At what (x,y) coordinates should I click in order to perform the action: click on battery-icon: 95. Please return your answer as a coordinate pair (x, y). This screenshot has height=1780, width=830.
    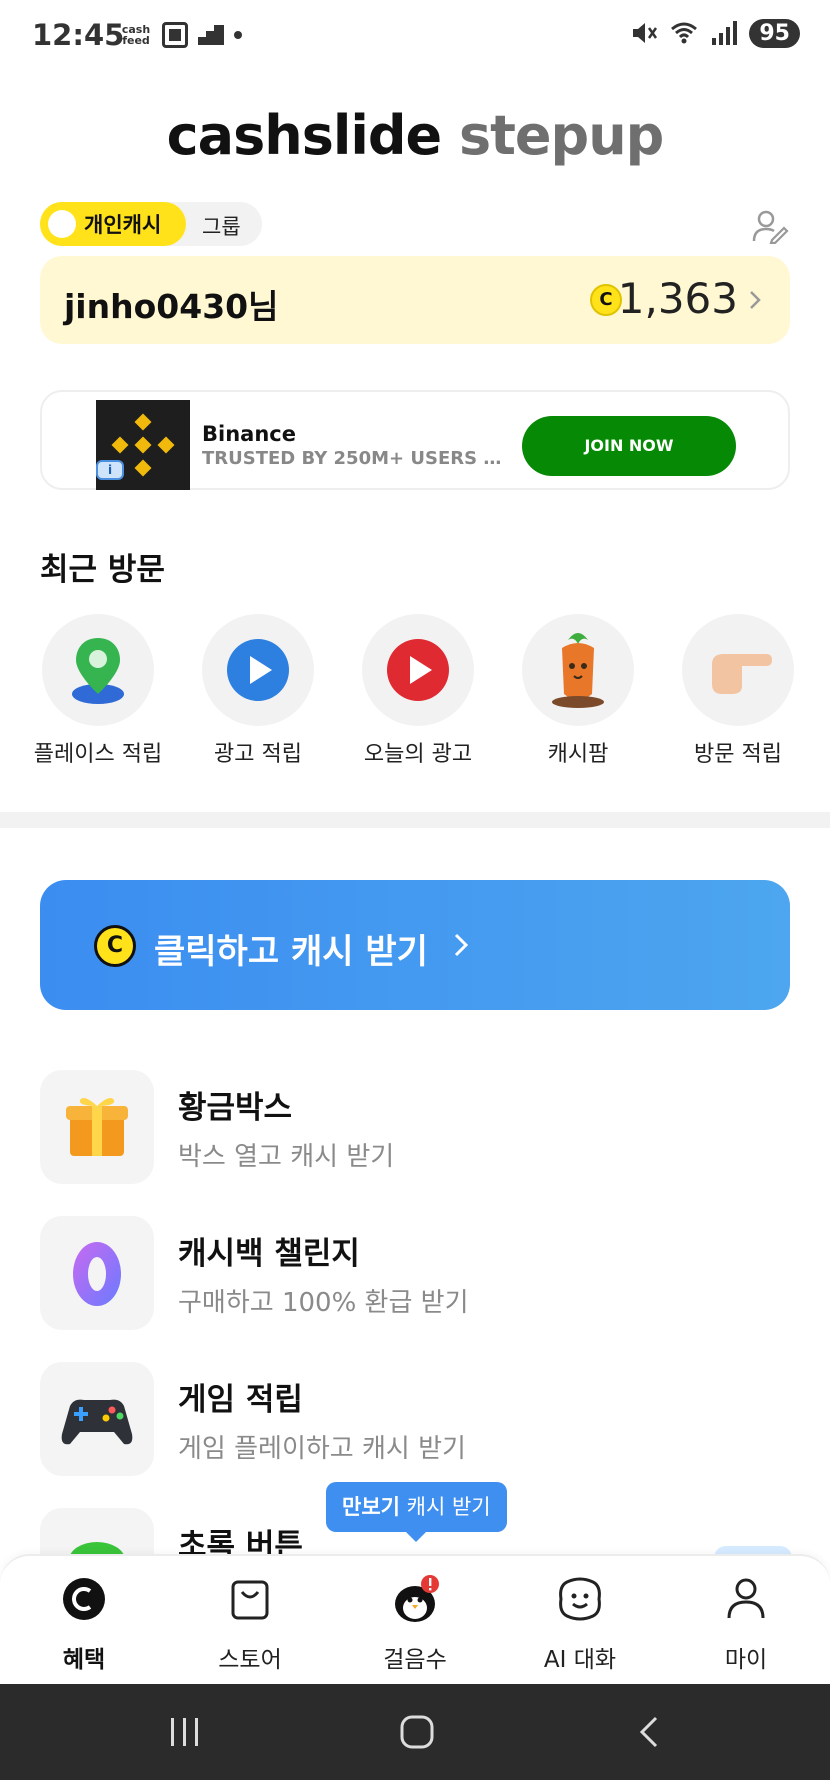
    Looking at the image, I should click on (774, 33).